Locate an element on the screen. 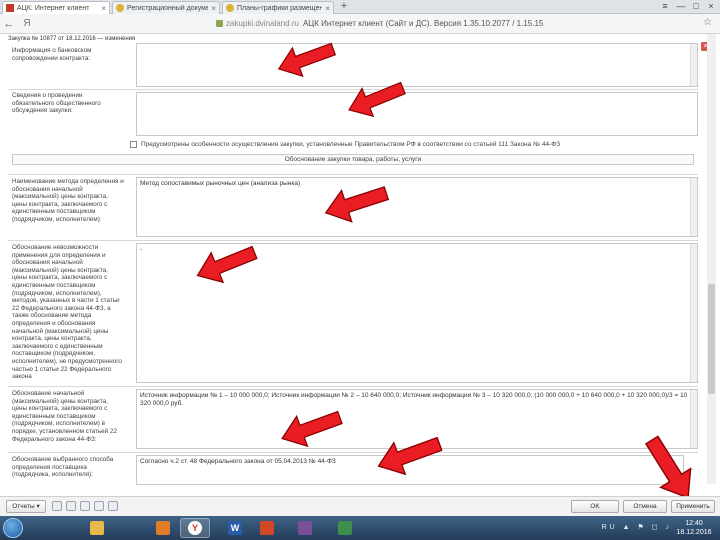  taskbar-app-viewer is located at coordinates (345, 528).